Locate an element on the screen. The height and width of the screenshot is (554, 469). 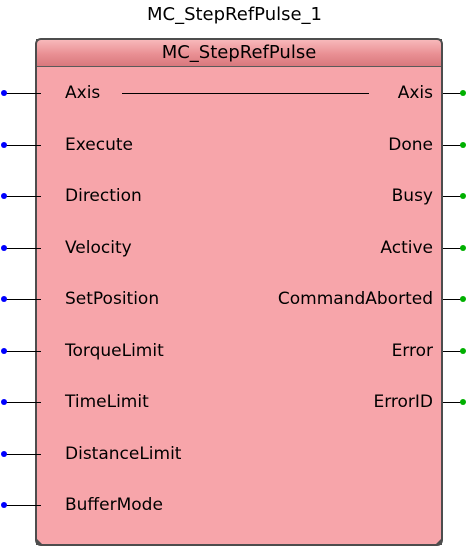
input-pin-label: Axis is located at coordinates (83, 93).